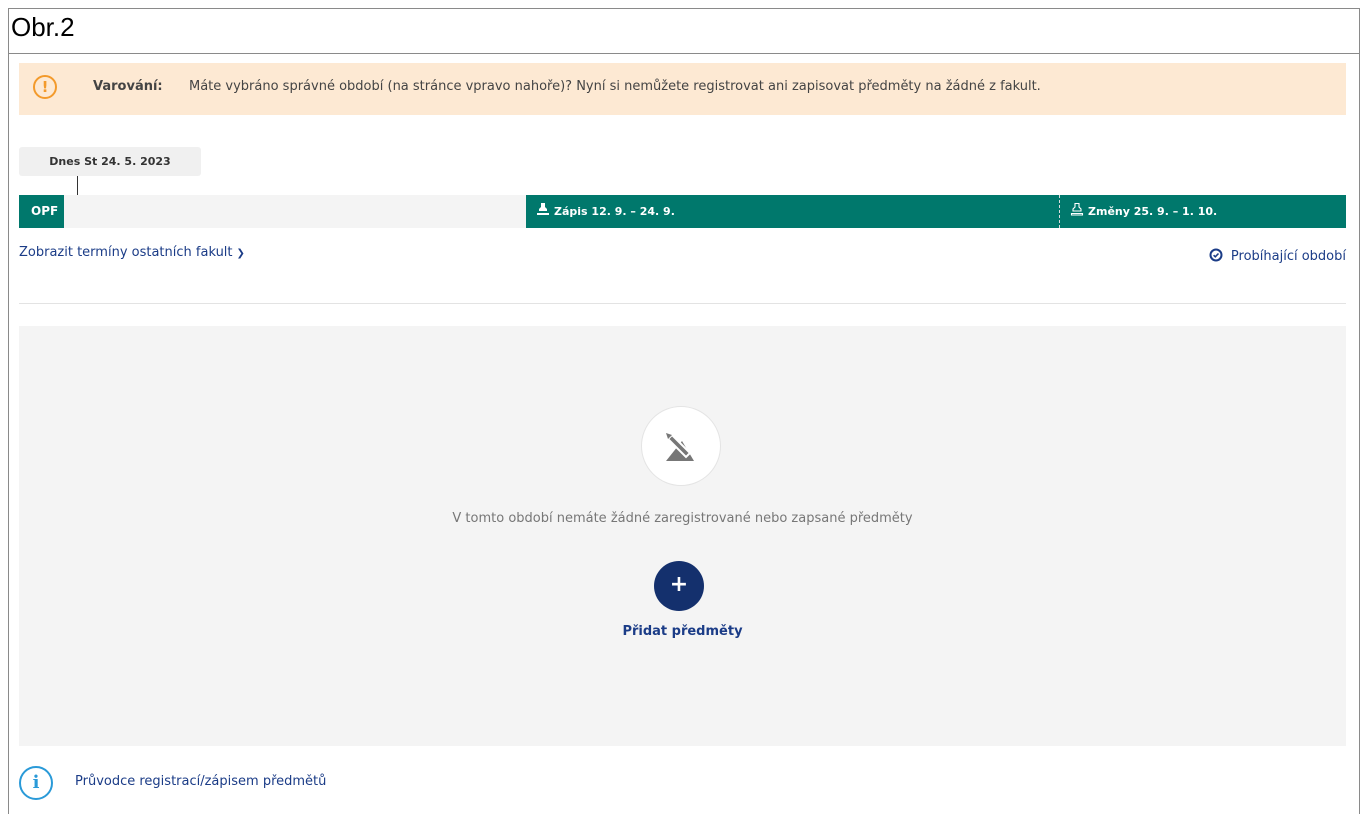  I want to click on today-badge: Dnes St 24. 5. 2023, so click(110, 161).